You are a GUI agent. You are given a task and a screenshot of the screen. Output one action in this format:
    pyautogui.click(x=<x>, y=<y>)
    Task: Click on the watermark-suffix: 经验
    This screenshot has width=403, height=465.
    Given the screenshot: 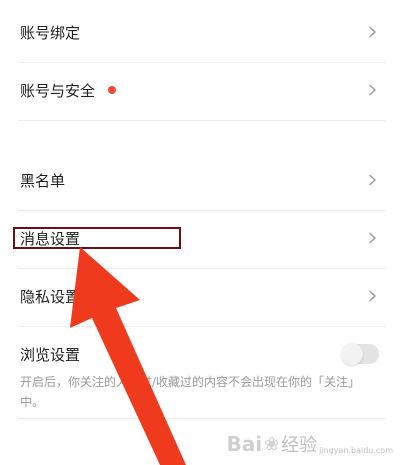 What is the action you would take?
    pyautogui.click(x=299, y=445)
    